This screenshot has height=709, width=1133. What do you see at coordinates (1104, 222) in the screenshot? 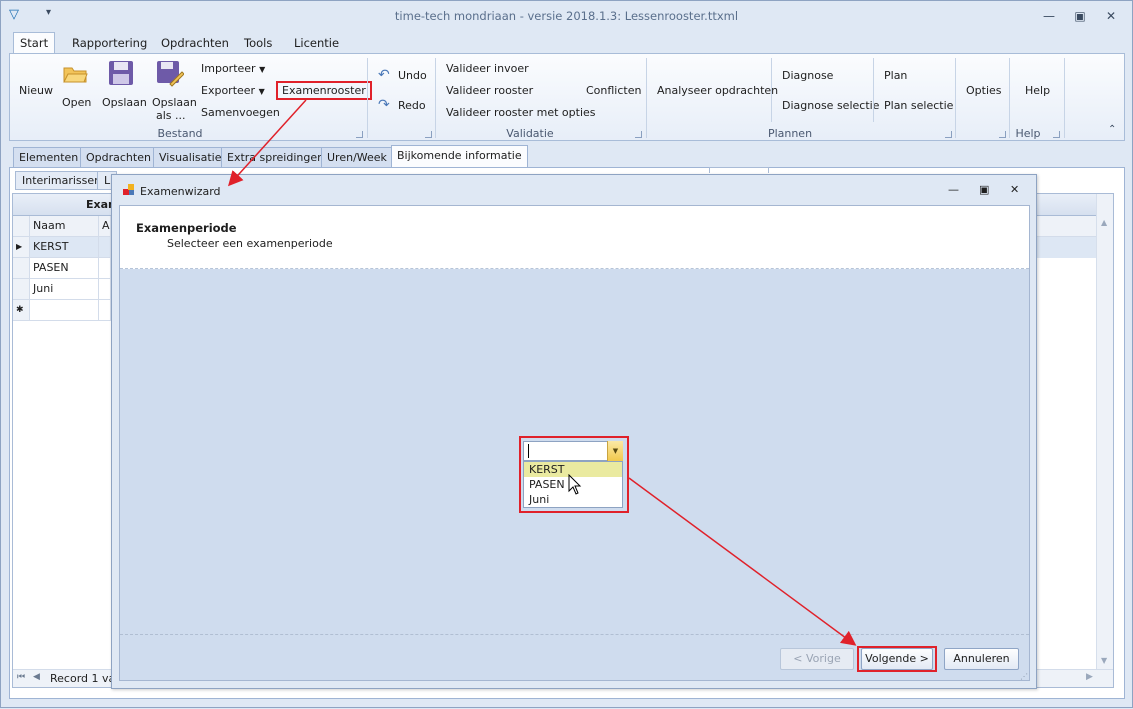
I see `scroll-up-icon: ▲` at bounding box center [1104, 222].